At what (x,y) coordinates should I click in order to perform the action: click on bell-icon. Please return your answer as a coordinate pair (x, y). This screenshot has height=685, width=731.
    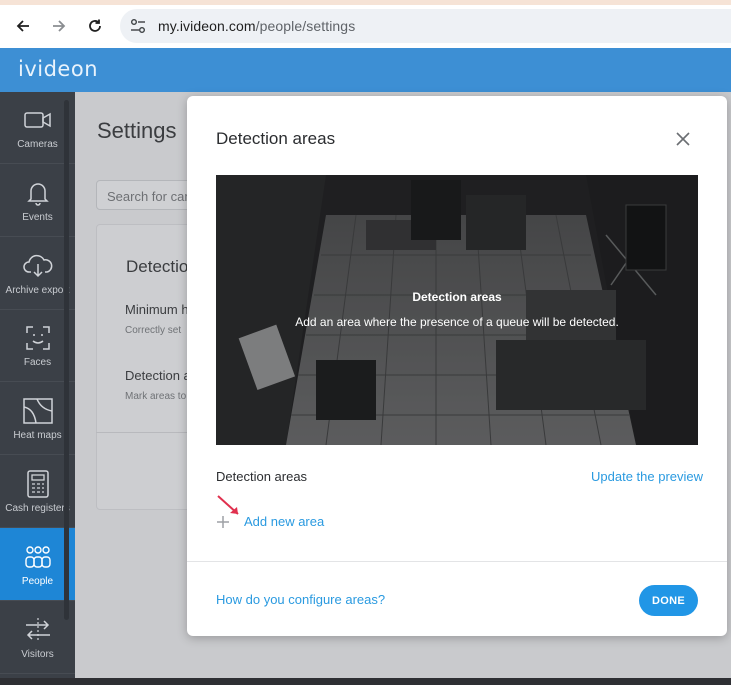
    Looking at the image, I should click on (38, 193).